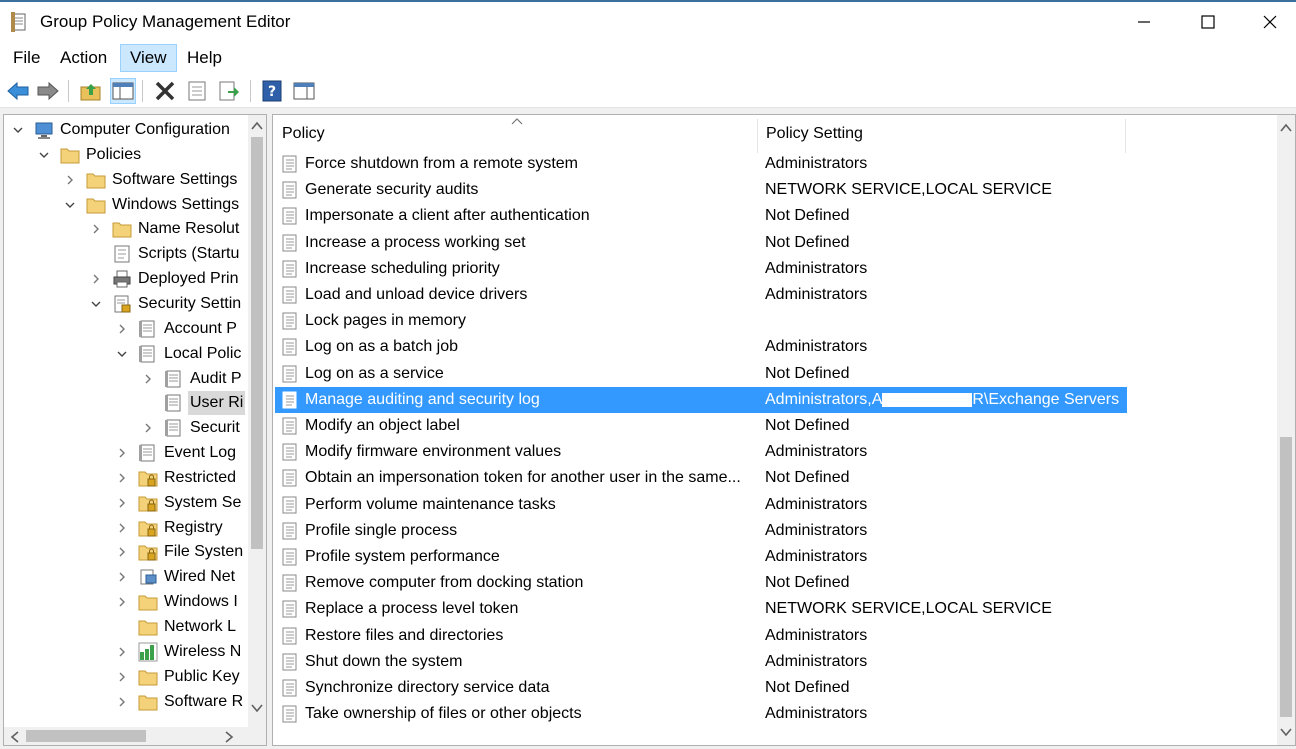 The image size is (1296, 749). Describe the element at coordinates (83, 58) in the screenshot. I see `menu-action: Action` at that location.